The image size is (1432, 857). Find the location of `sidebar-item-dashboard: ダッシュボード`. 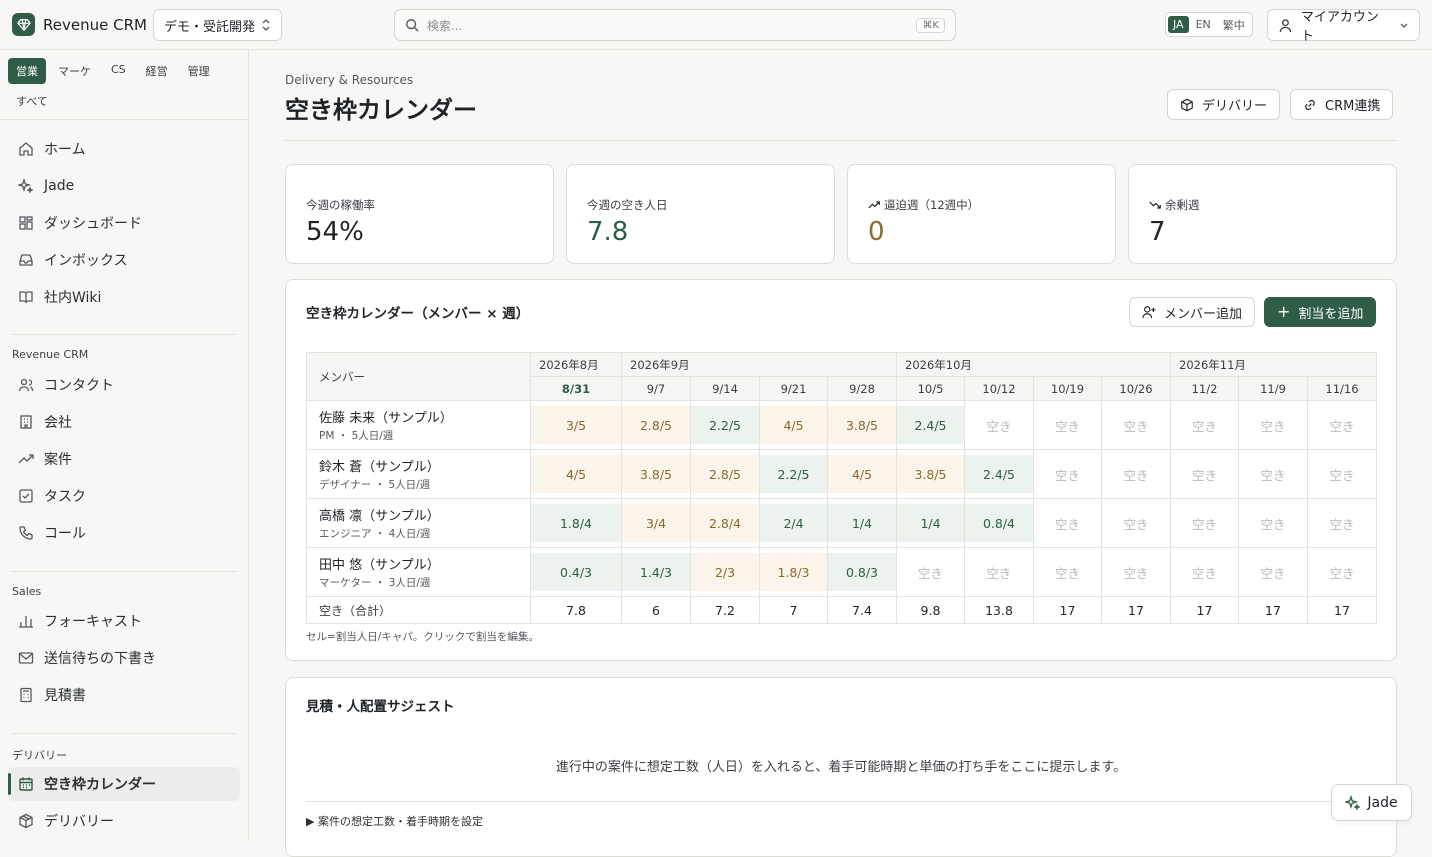

sidebar-item-dashboard: ダッシュボード is located at coordinates (124, 223).